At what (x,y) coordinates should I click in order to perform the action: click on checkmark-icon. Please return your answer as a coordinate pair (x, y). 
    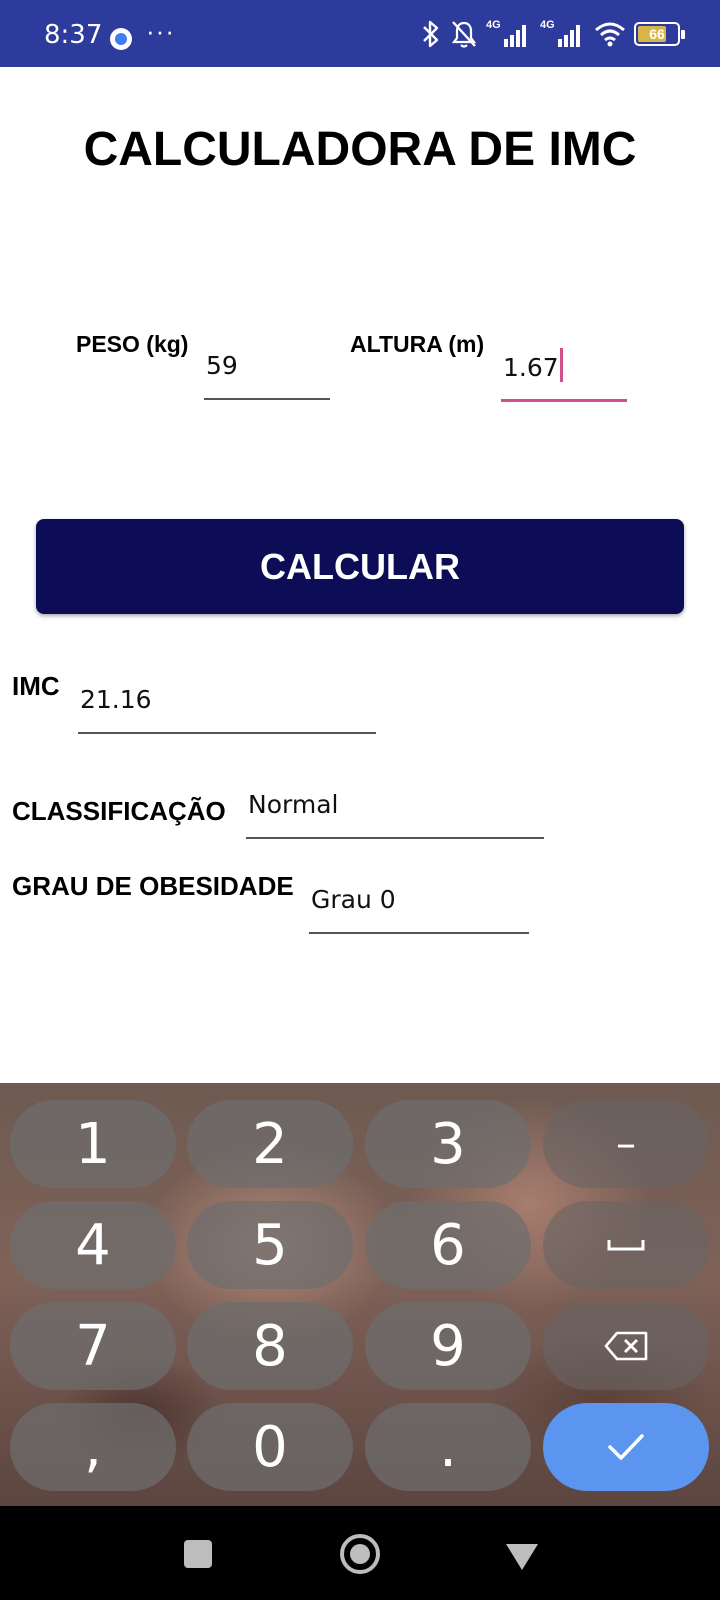
    Looking at the image, I should click on (626, 1447).